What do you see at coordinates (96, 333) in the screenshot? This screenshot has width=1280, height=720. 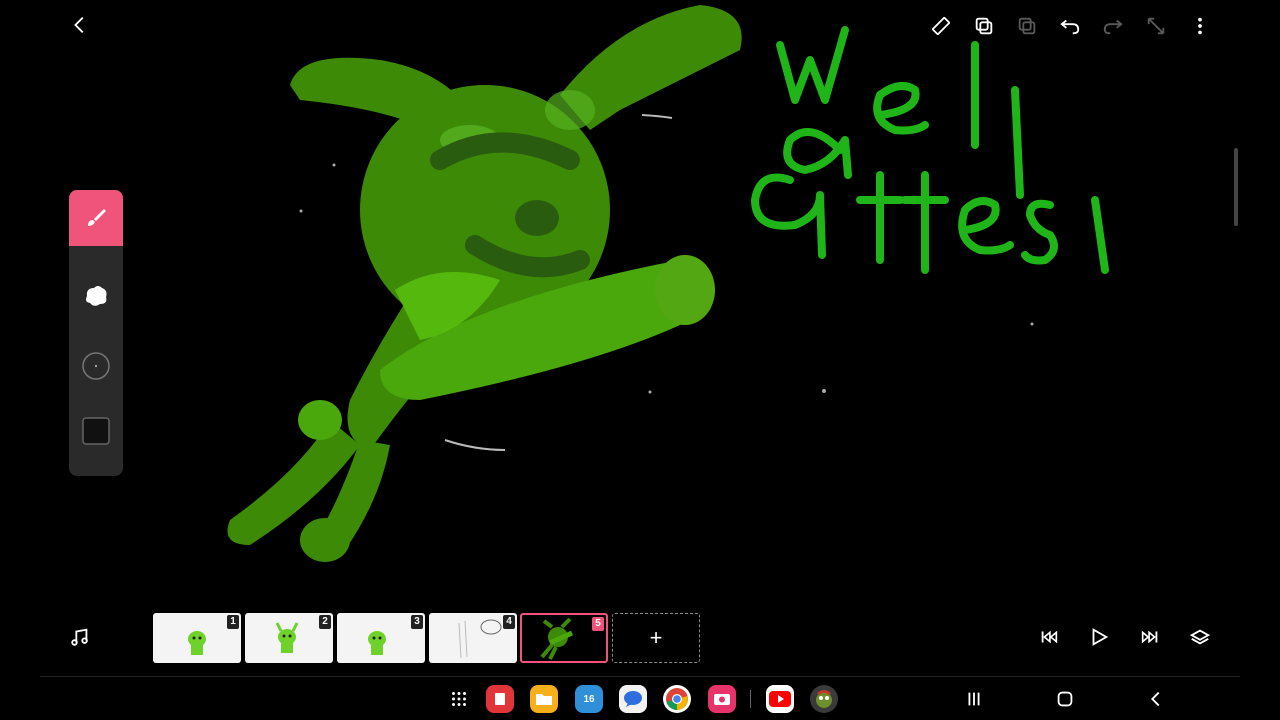 I see `tool-palette` at bounding box center [96, 333].